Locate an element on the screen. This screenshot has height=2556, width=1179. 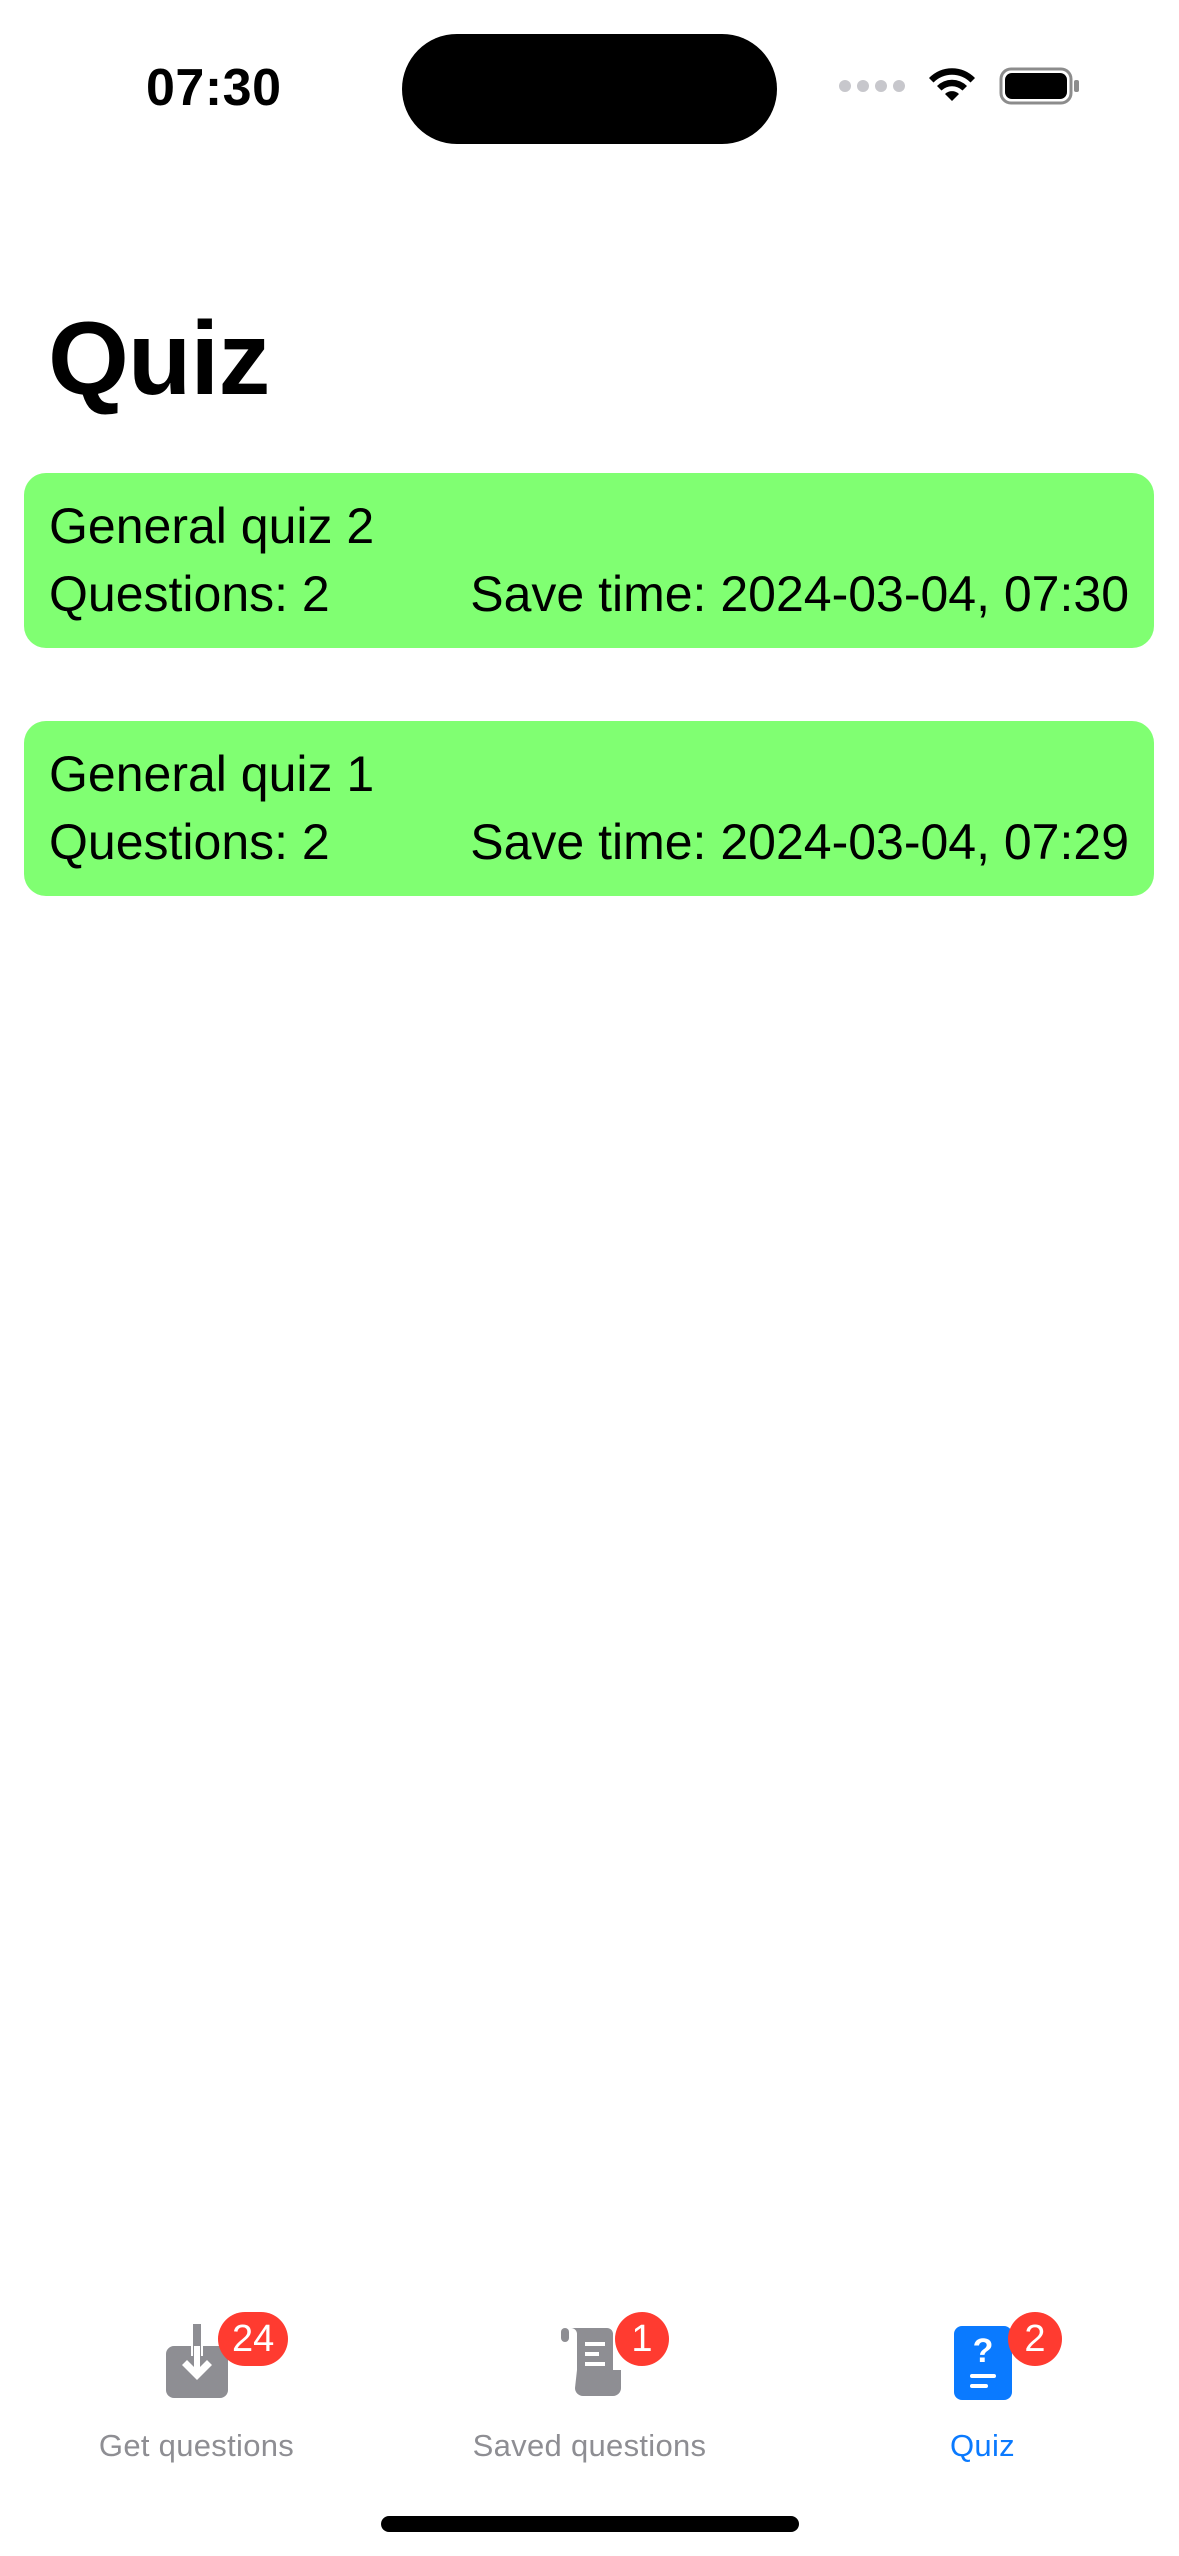
status-icons is located at coordinates (960, 86).